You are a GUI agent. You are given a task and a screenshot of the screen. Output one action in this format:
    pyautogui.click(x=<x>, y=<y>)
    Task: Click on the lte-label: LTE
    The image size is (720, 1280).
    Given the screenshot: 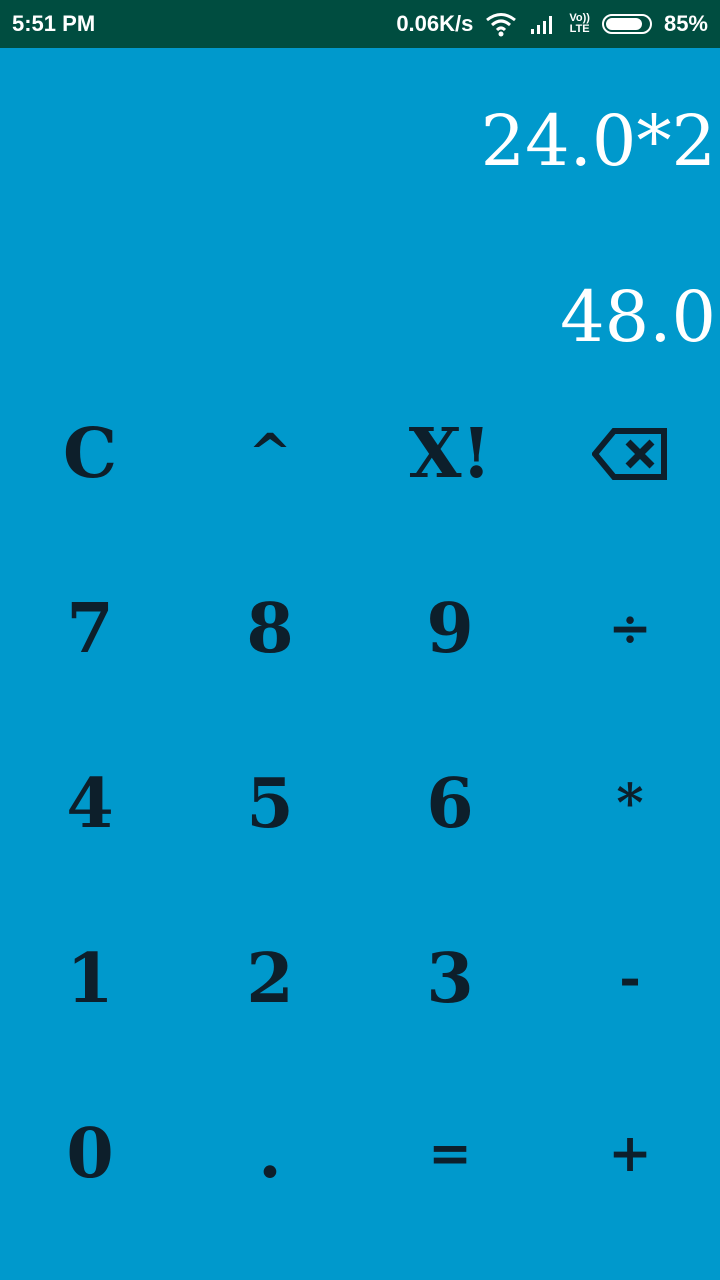 What is the action you would take?
    pyautogui.click(x=579, y=29)
    